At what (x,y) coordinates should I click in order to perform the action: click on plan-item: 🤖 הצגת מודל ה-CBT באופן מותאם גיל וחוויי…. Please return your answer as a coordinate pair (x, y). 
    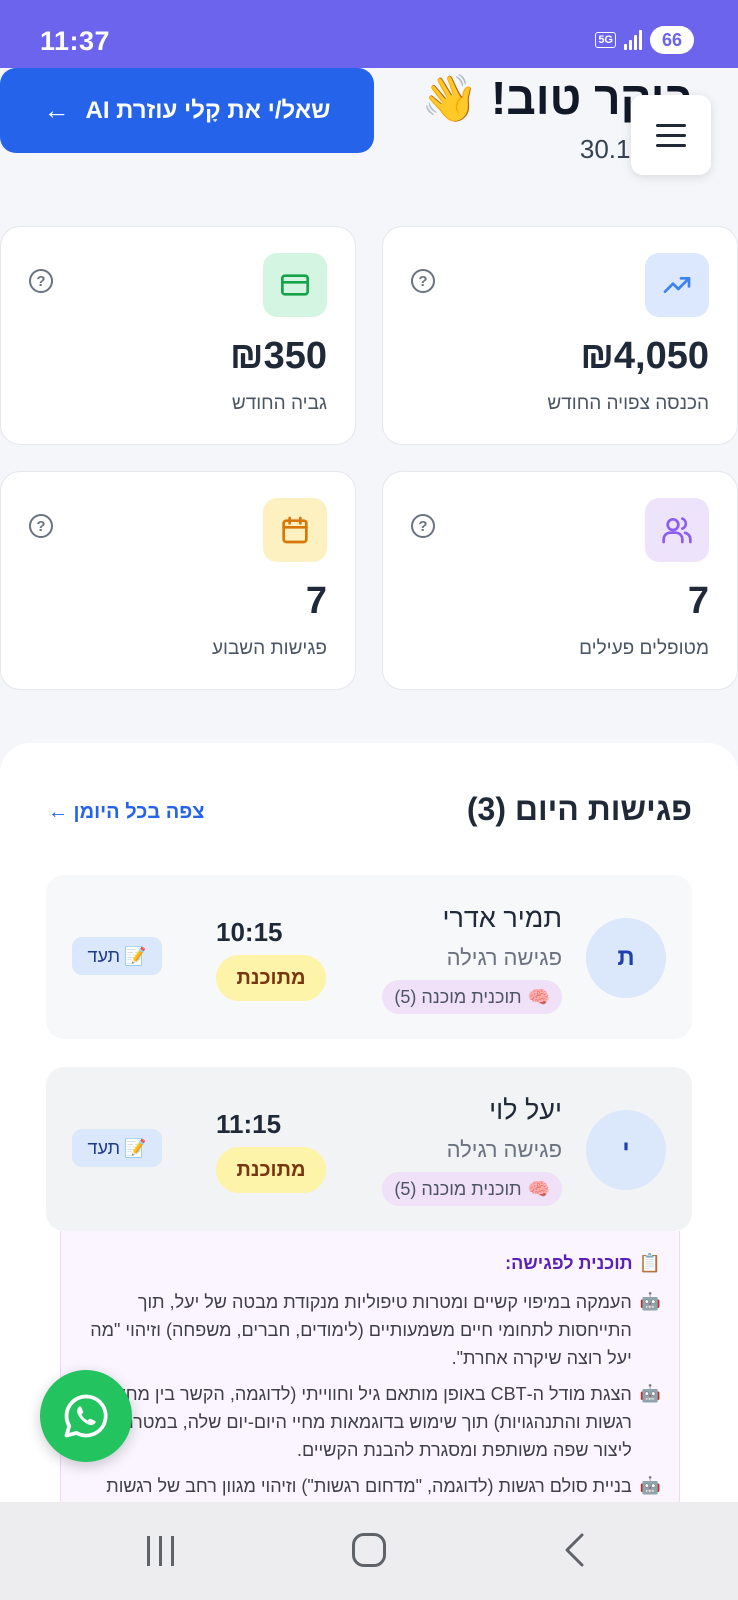
    Looking at the image, I should click on (370, 1422).